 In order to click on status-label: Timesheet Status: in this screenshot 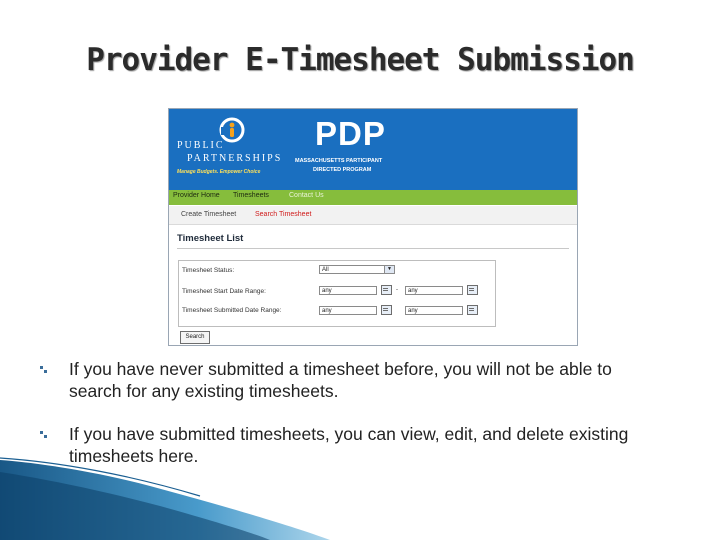, I will do `click(208, 270)`.